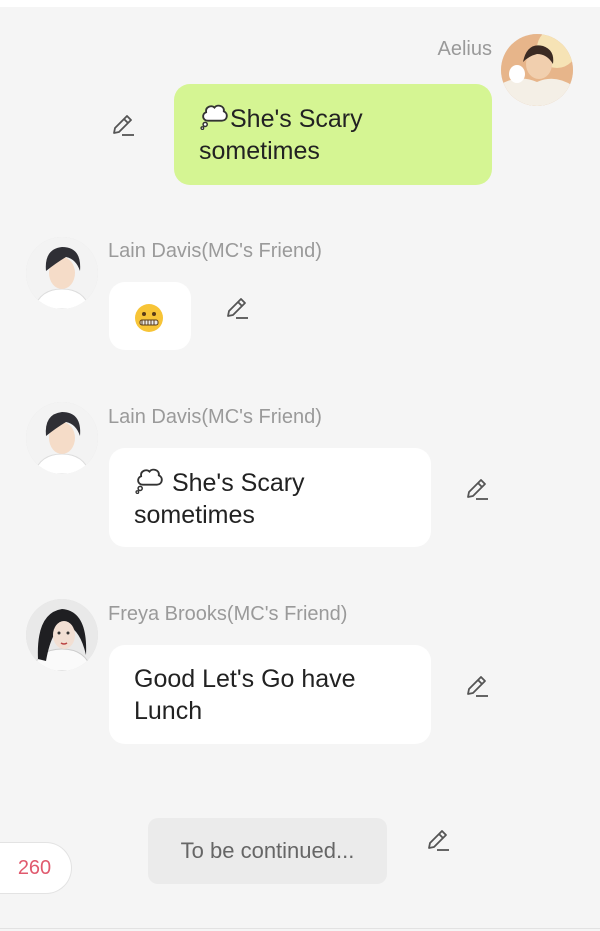  What do you see at coordinates (270, 497) in the screenshot?
I see `message-bubble-lain: She's Scary sometimes` at bounding box center [270, 497].